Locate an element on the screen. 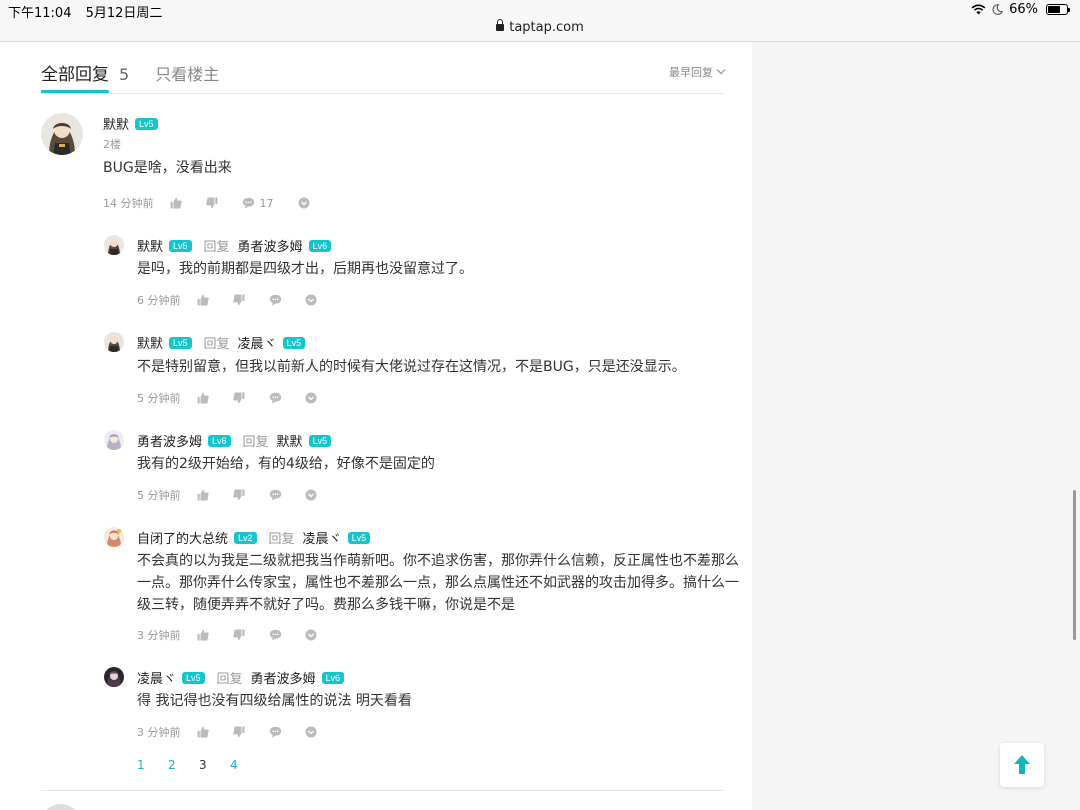  status-time: 下午11:04 is located at coordinates (40, 13).